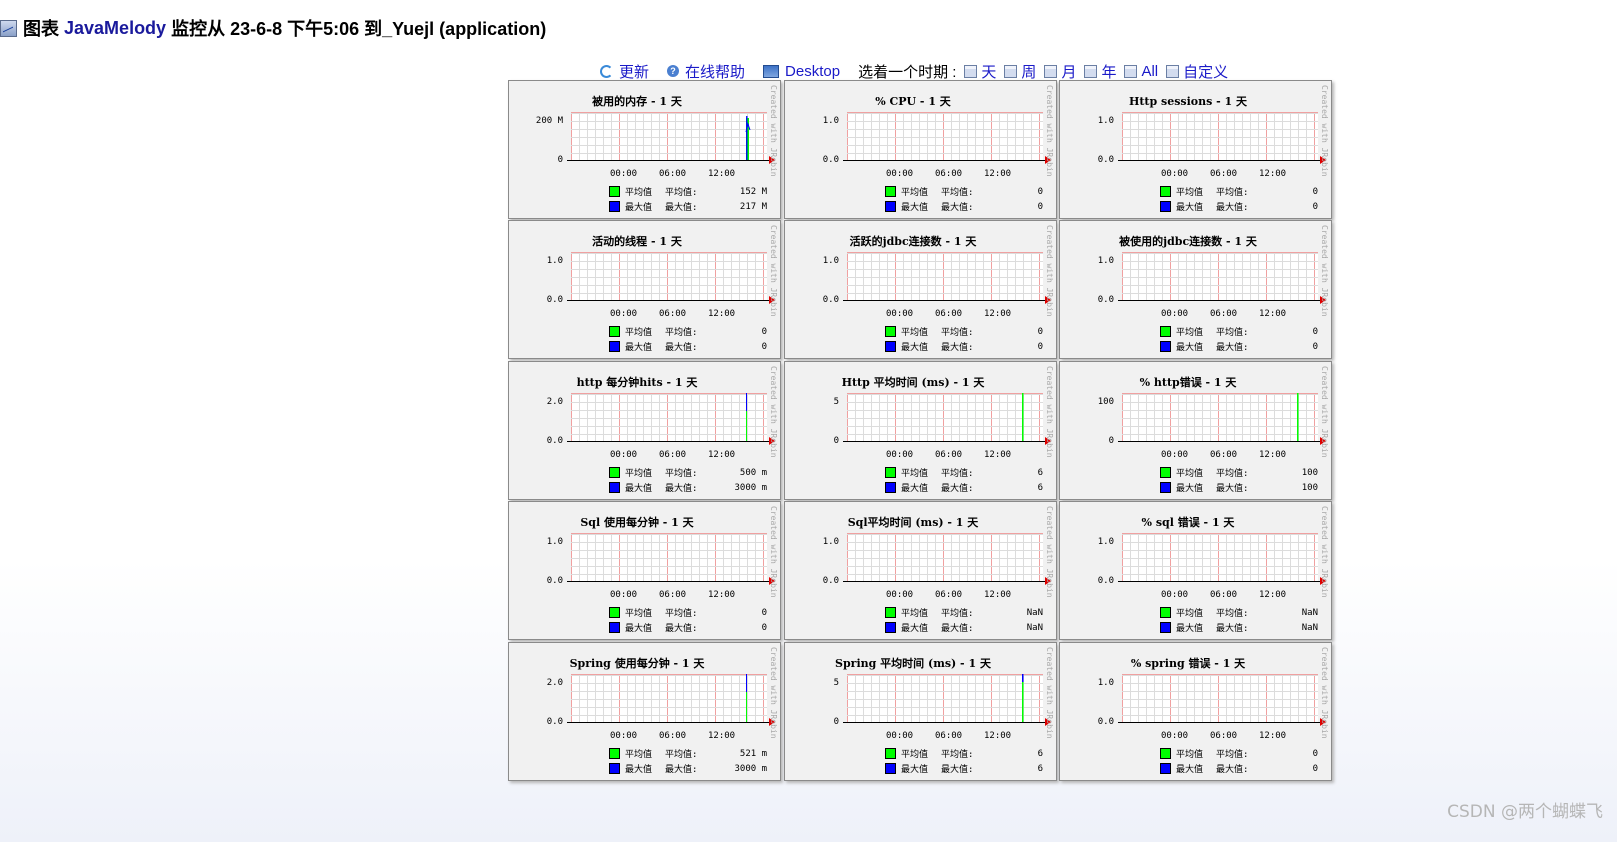  I want to click on chart-title: % sql 错误 - 1 天, so click(1188, 522).